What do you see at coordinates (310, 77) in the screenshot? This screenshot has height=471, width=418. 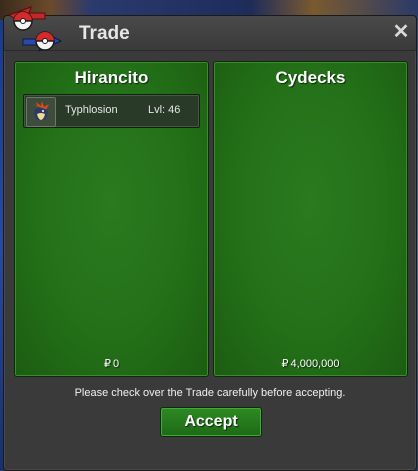 I see `trainer-name-right: Cydecks` at bounding box center [310, 77].